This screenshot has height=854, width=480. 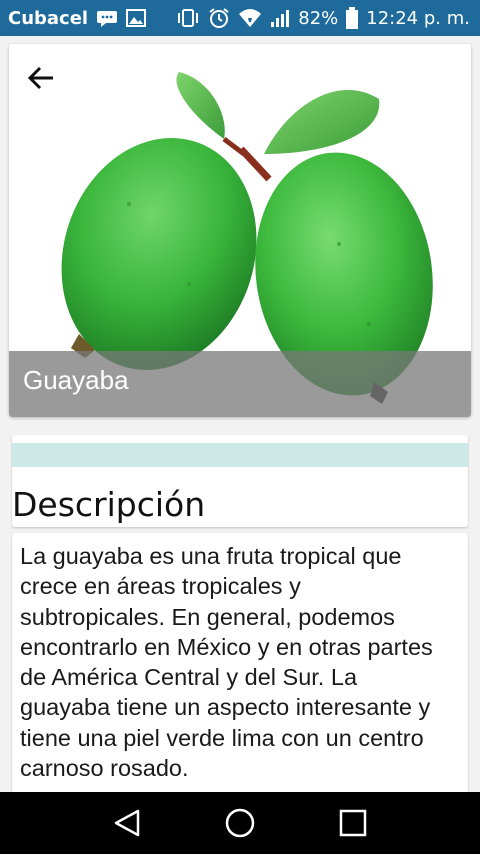 I want to click on nav-recents-button, so click(x=353, y=823).